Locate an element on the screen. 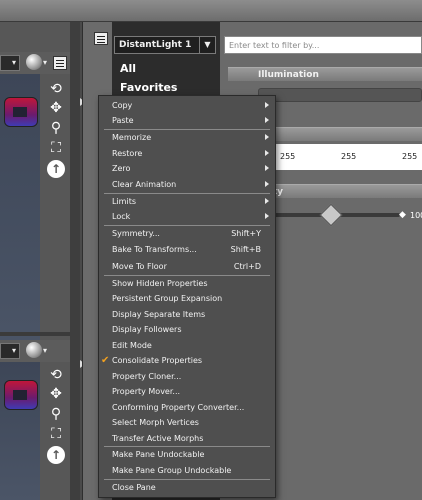 The image size is (422, 500). menu-item-select-morph-vertices: Select Morph Vertices is located at coordinates (187, 422).